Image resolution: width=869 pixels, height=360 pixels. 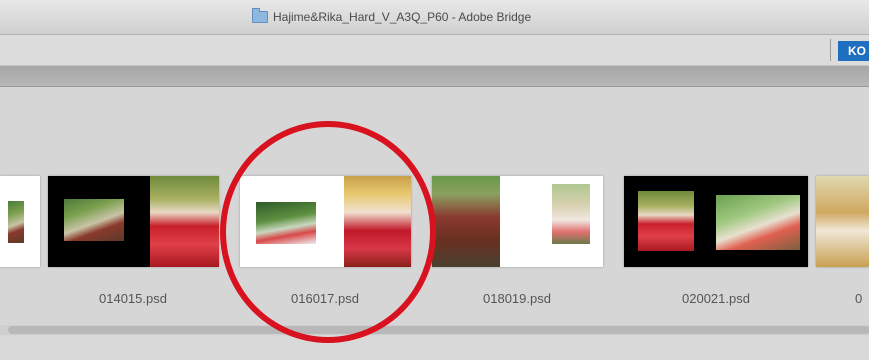 I want to click on thumbnail-partial-left, so click(x=20, y=221).